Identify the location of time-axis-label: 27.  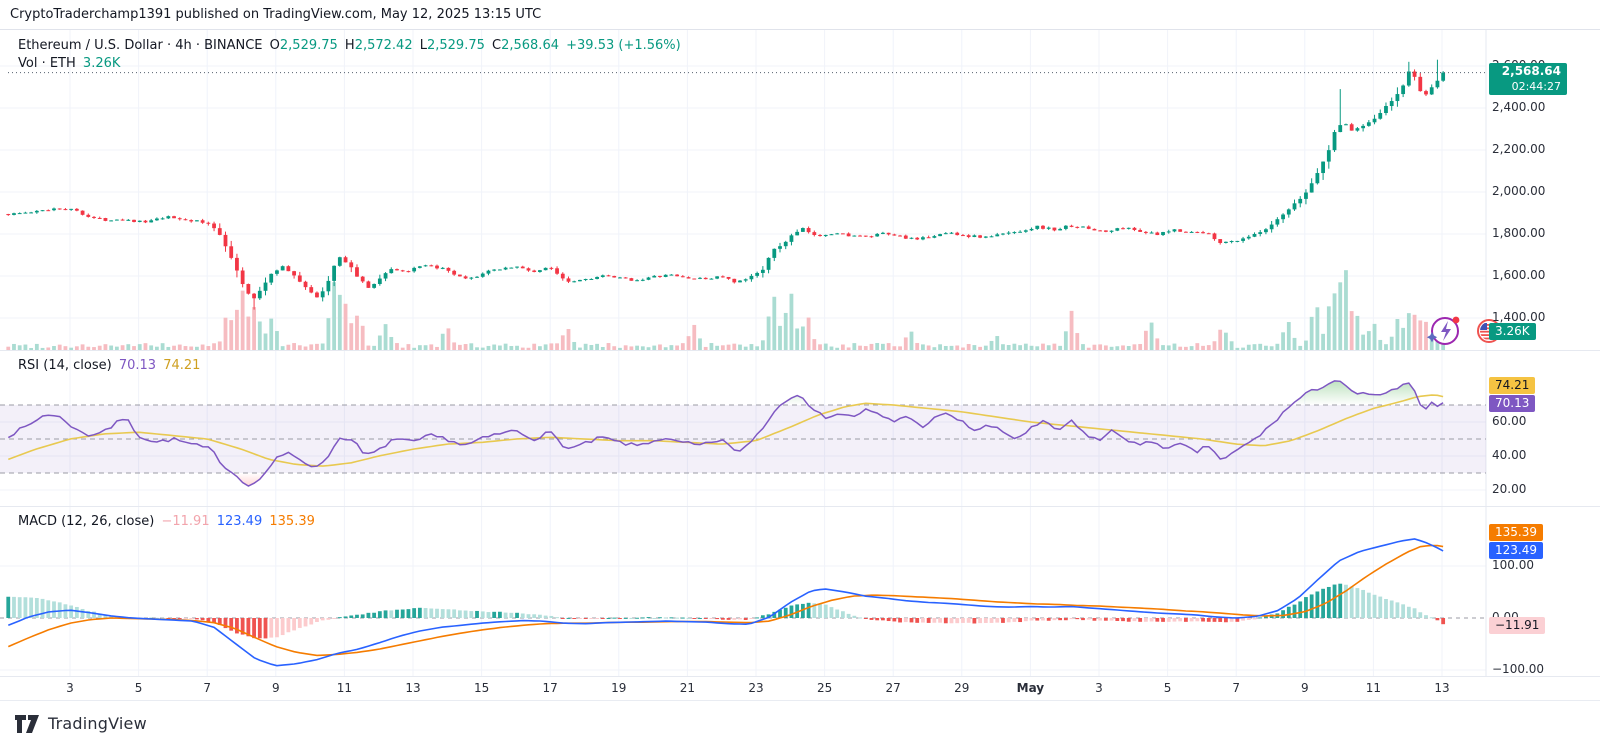
(893, 688).